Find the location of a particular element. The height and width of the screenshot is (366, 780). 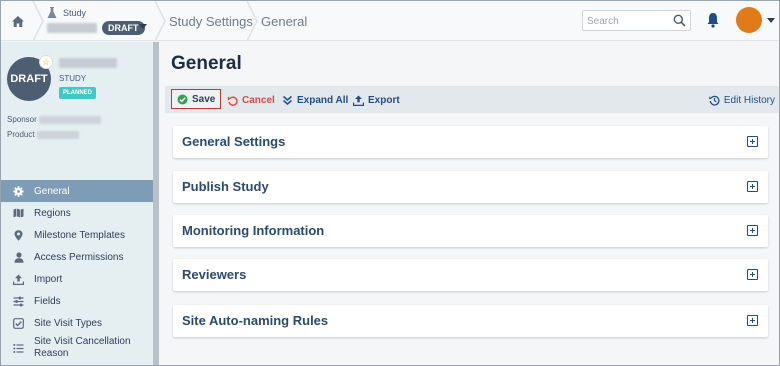

flask-icon is located at coordinates (52, 12).